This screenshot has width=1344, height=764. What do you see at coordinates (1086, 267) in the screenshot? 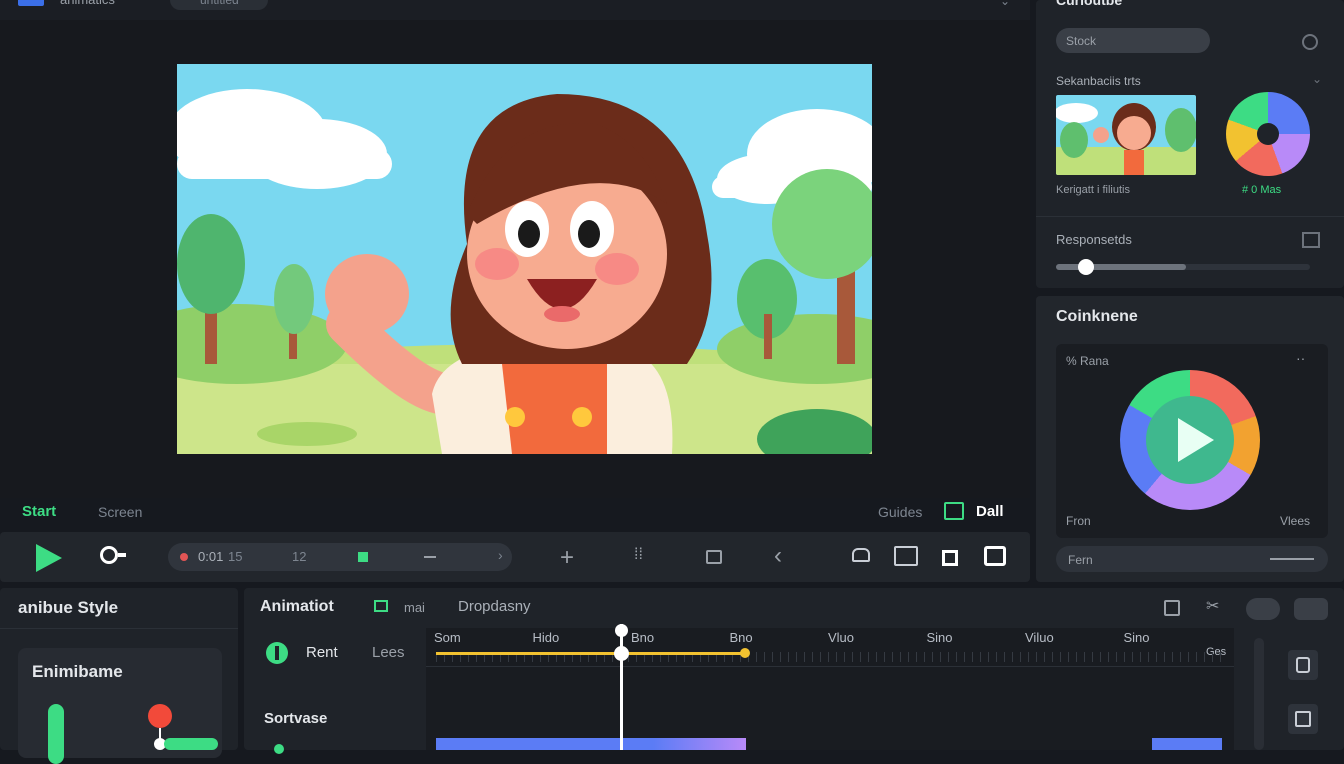
I see `param-slider-knob` at bounding box center [1086, 267].